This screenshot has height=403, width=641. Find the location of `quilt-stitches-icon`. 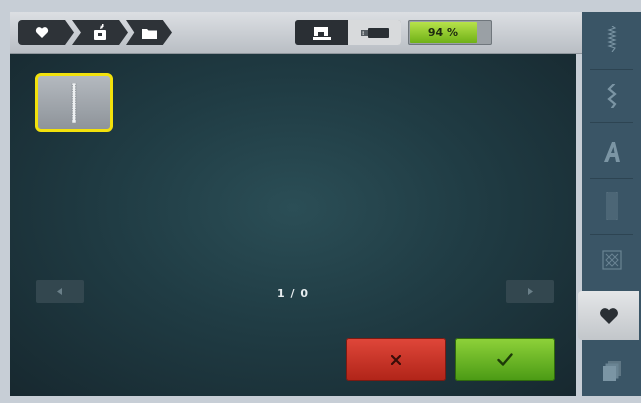

quilt-stitches-icon is located at coordinates (611, 259).